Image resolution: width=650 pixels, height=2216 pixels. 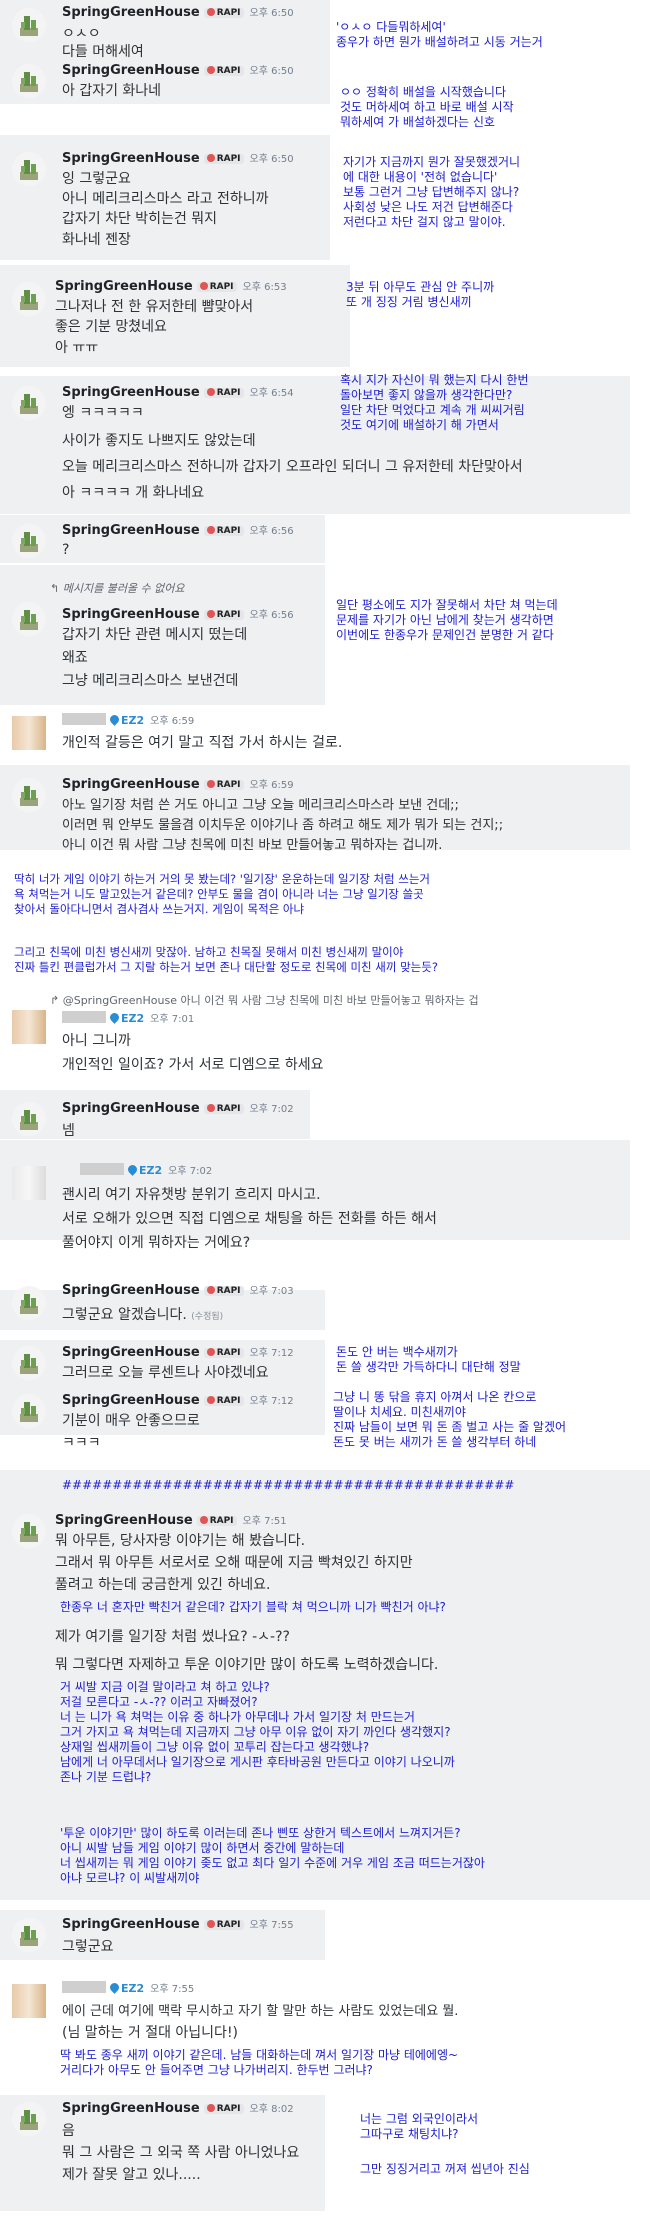 I want to click on annotation: 너는 그럼 외국인이라서 그따구로 채팅치냐?, so click(x=419, y=2127).